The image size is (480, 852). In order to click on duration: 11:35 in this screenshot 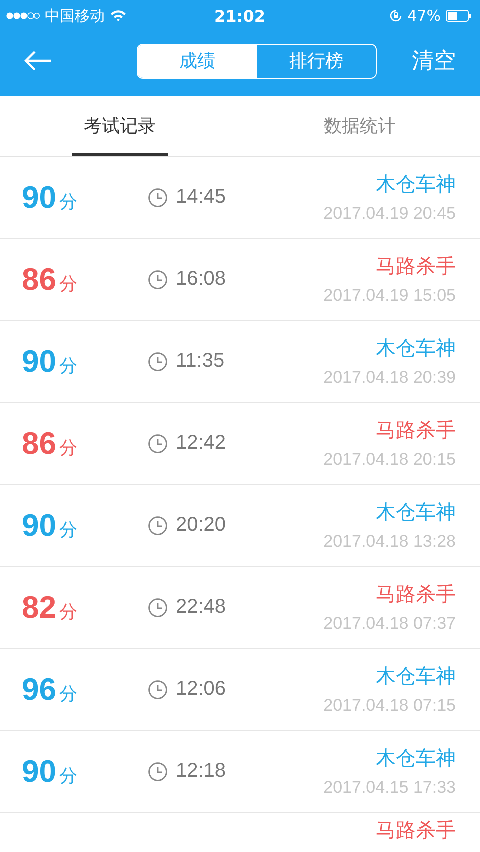, I will do `click(200, 361)`.